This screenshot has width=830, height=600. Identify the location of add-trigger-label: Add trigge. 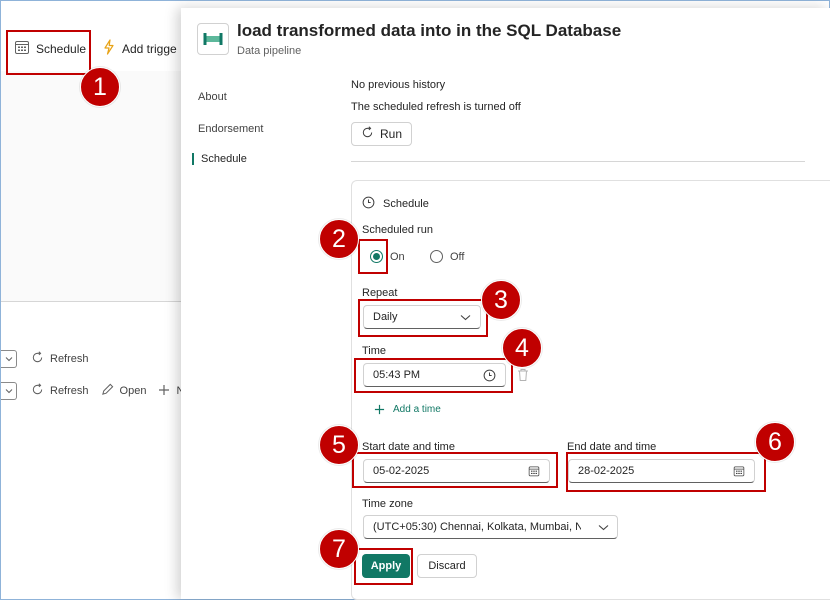
(149, 48).